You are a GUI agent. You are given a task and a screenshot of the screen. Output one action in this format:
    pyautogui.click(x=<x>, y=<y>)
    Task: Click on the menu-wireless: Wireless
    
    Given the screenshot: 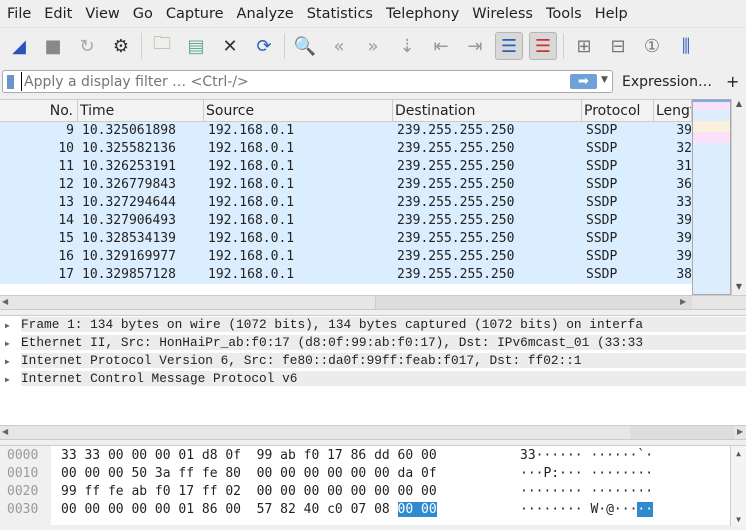 What is the action you would take?
    pyautogui.click(x=502, y=14)
    